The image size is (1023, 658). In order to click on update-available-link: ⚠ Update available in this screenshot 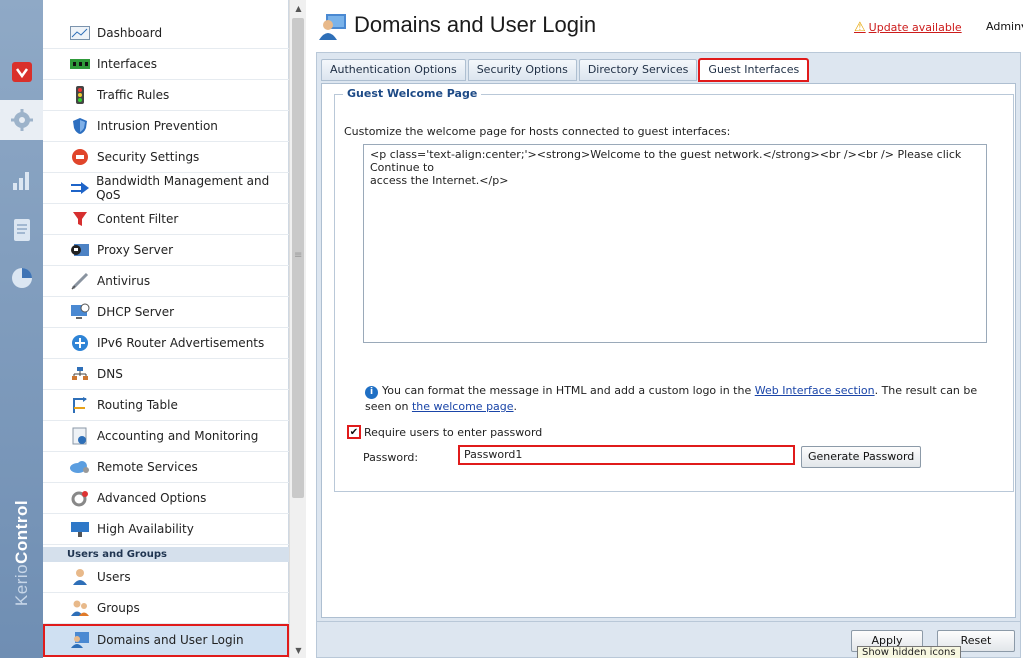, I will do `click(908, 27)`.